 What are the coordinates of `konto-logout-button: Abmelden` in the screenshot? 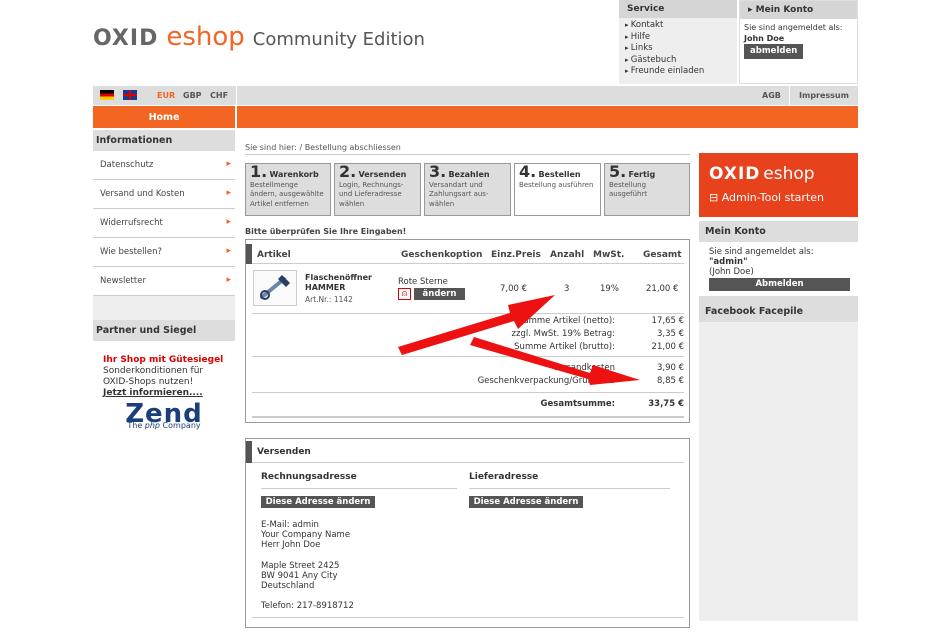 It's located at (779, 284).